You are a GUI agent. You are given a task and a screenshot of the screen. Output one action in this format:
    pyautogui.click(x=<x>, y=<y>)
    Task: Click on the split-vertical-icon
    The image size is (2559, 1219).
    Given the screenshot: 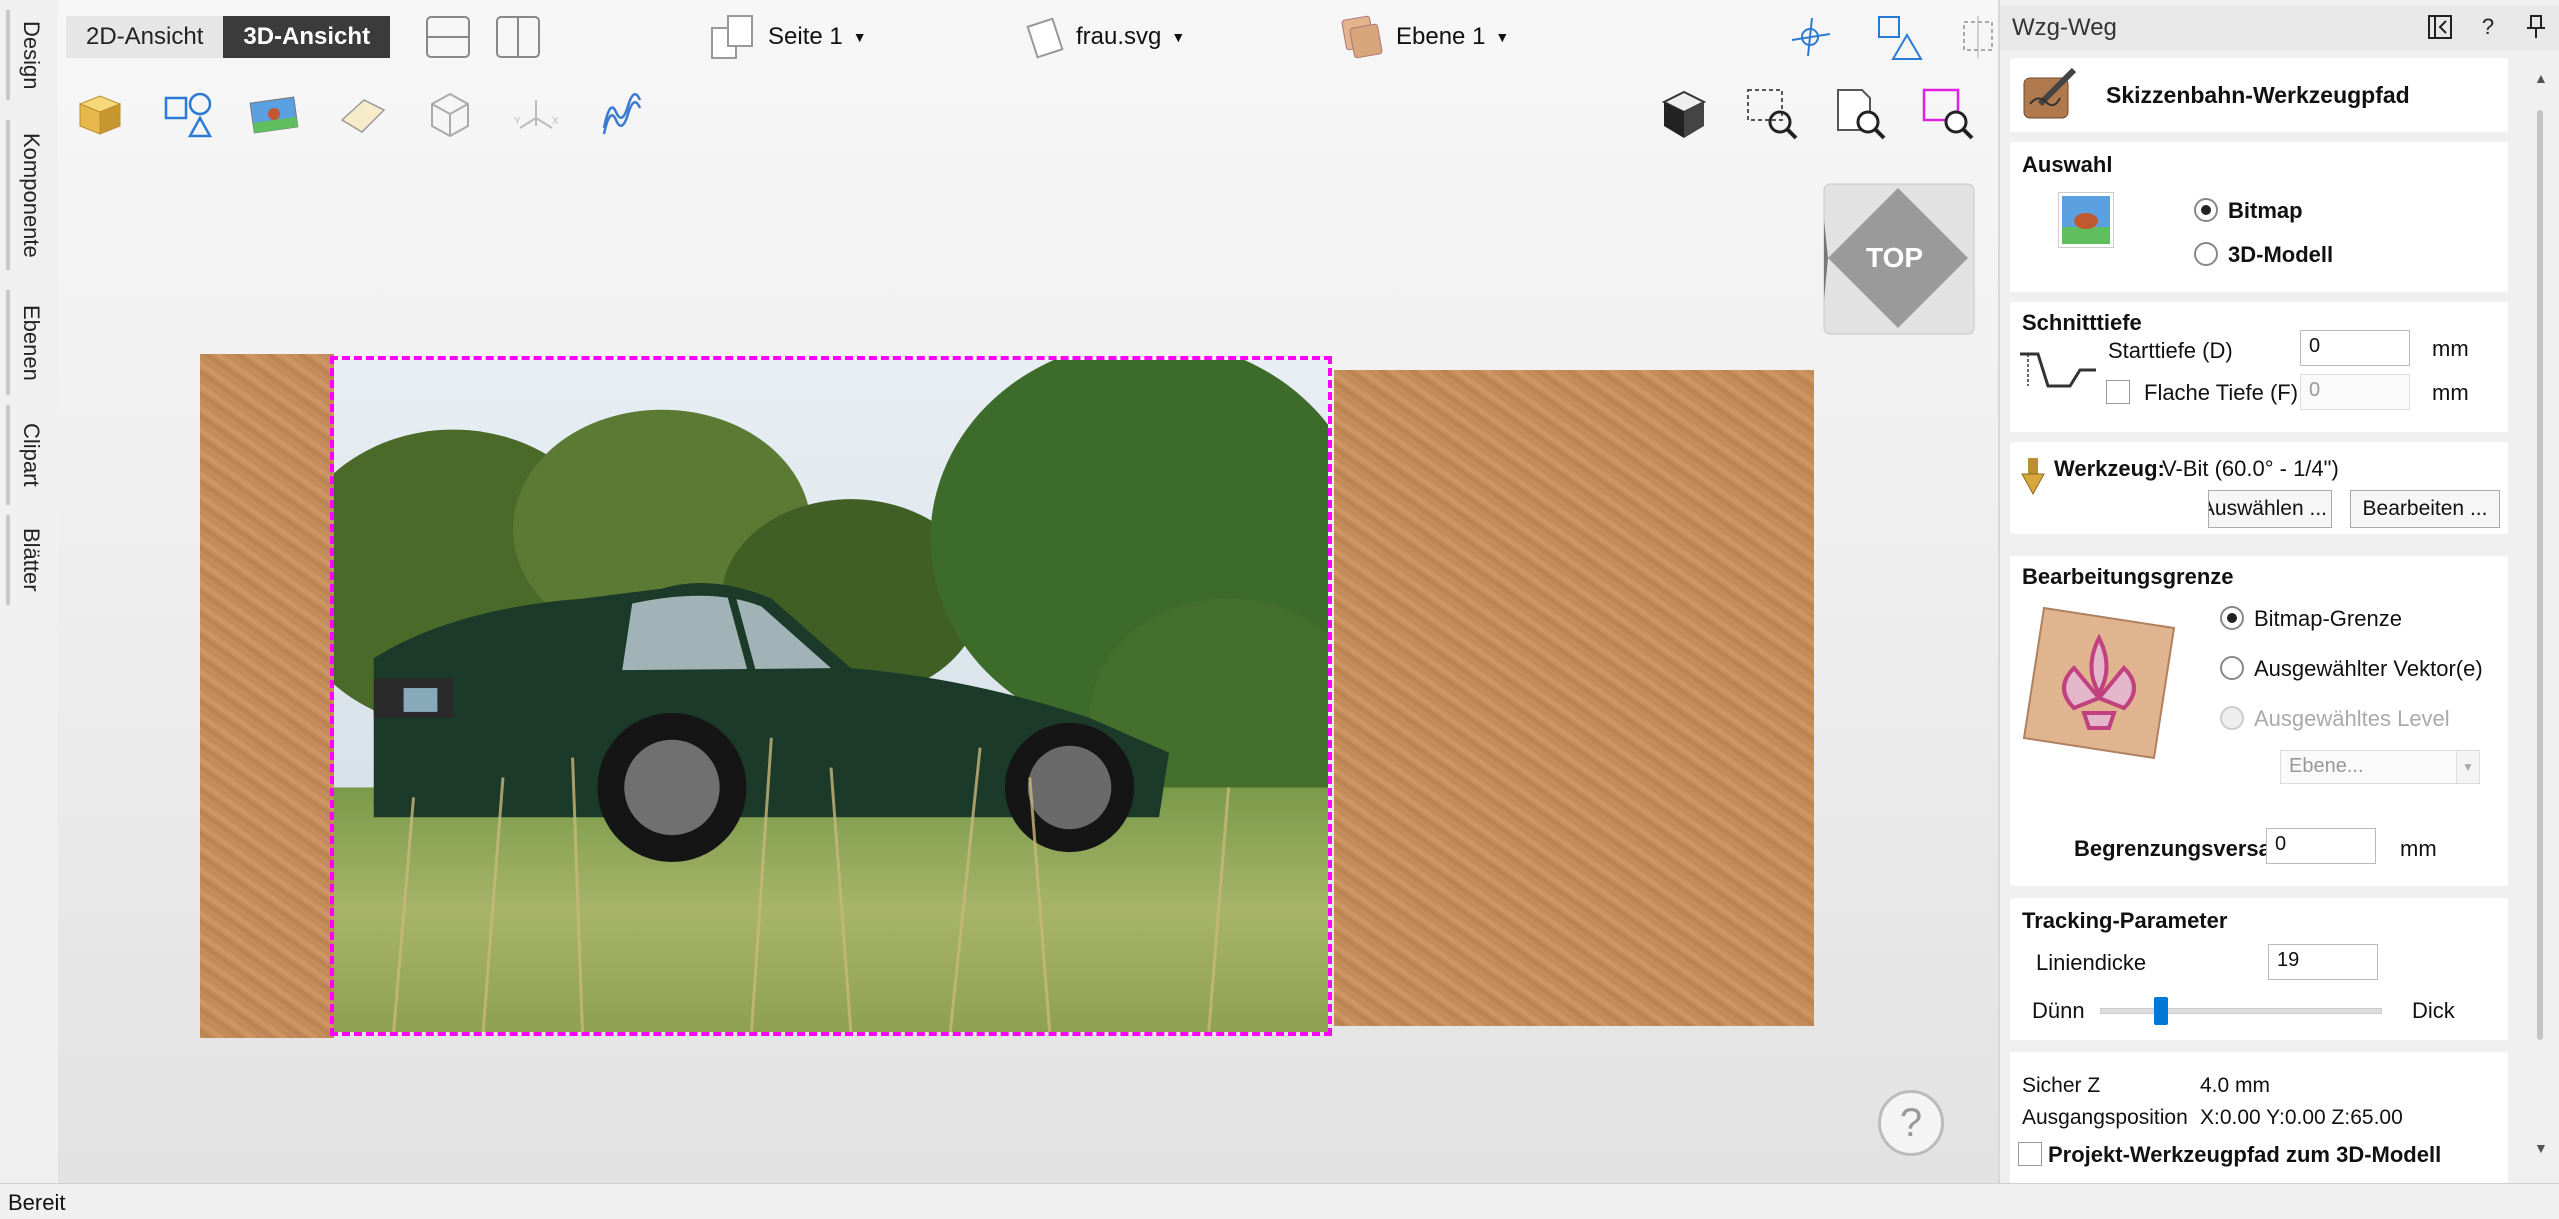 What is the action you would take?
    pyautogui.click(x=518, y=37)
    